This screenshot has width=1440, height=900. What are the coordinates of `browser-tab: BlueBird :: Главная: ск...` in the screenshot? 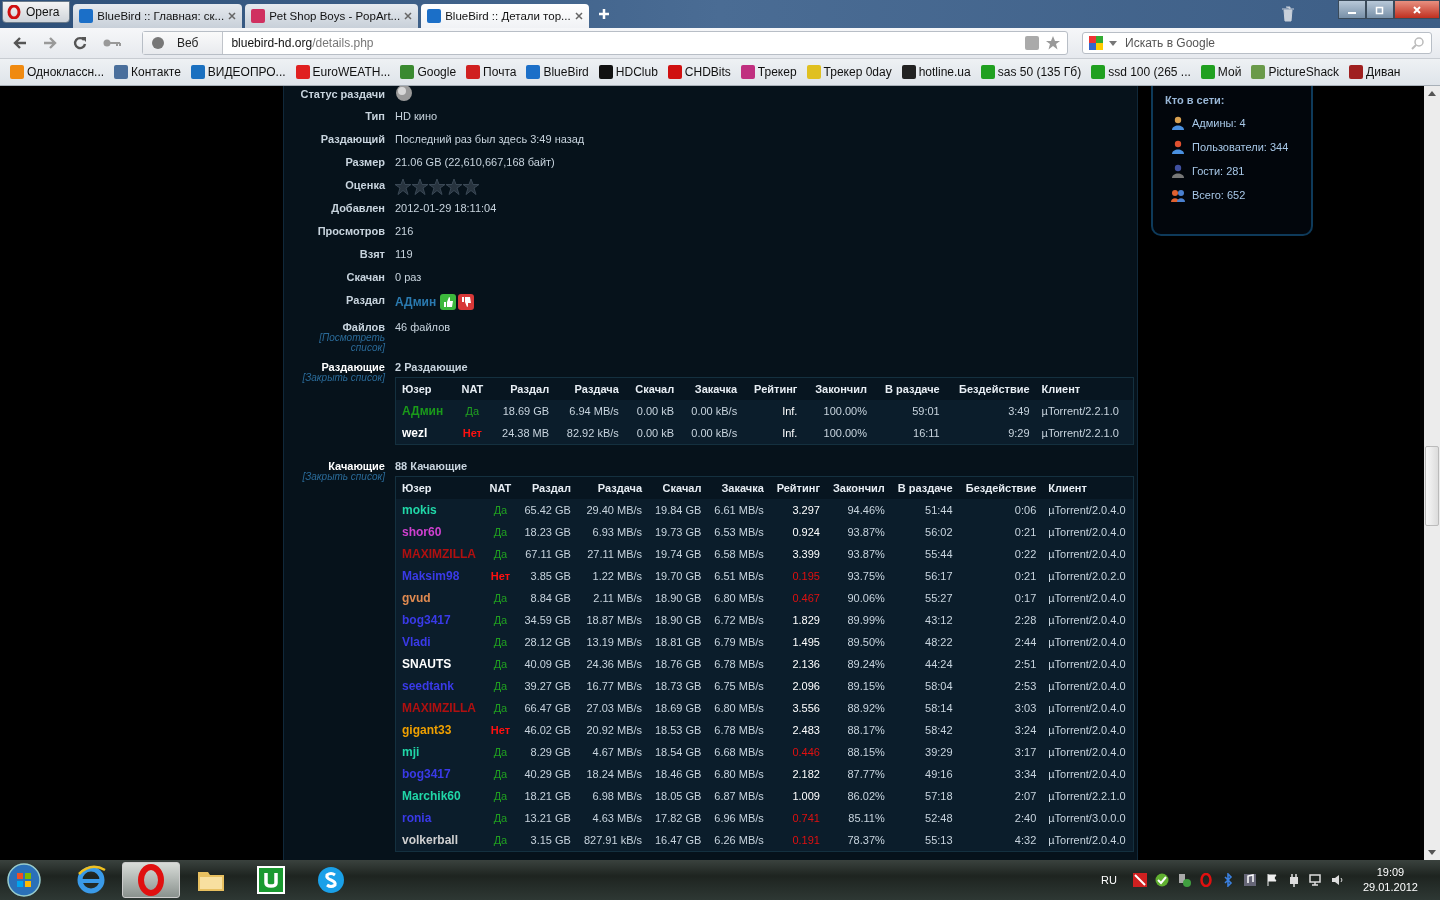 It's located at (158, 16).